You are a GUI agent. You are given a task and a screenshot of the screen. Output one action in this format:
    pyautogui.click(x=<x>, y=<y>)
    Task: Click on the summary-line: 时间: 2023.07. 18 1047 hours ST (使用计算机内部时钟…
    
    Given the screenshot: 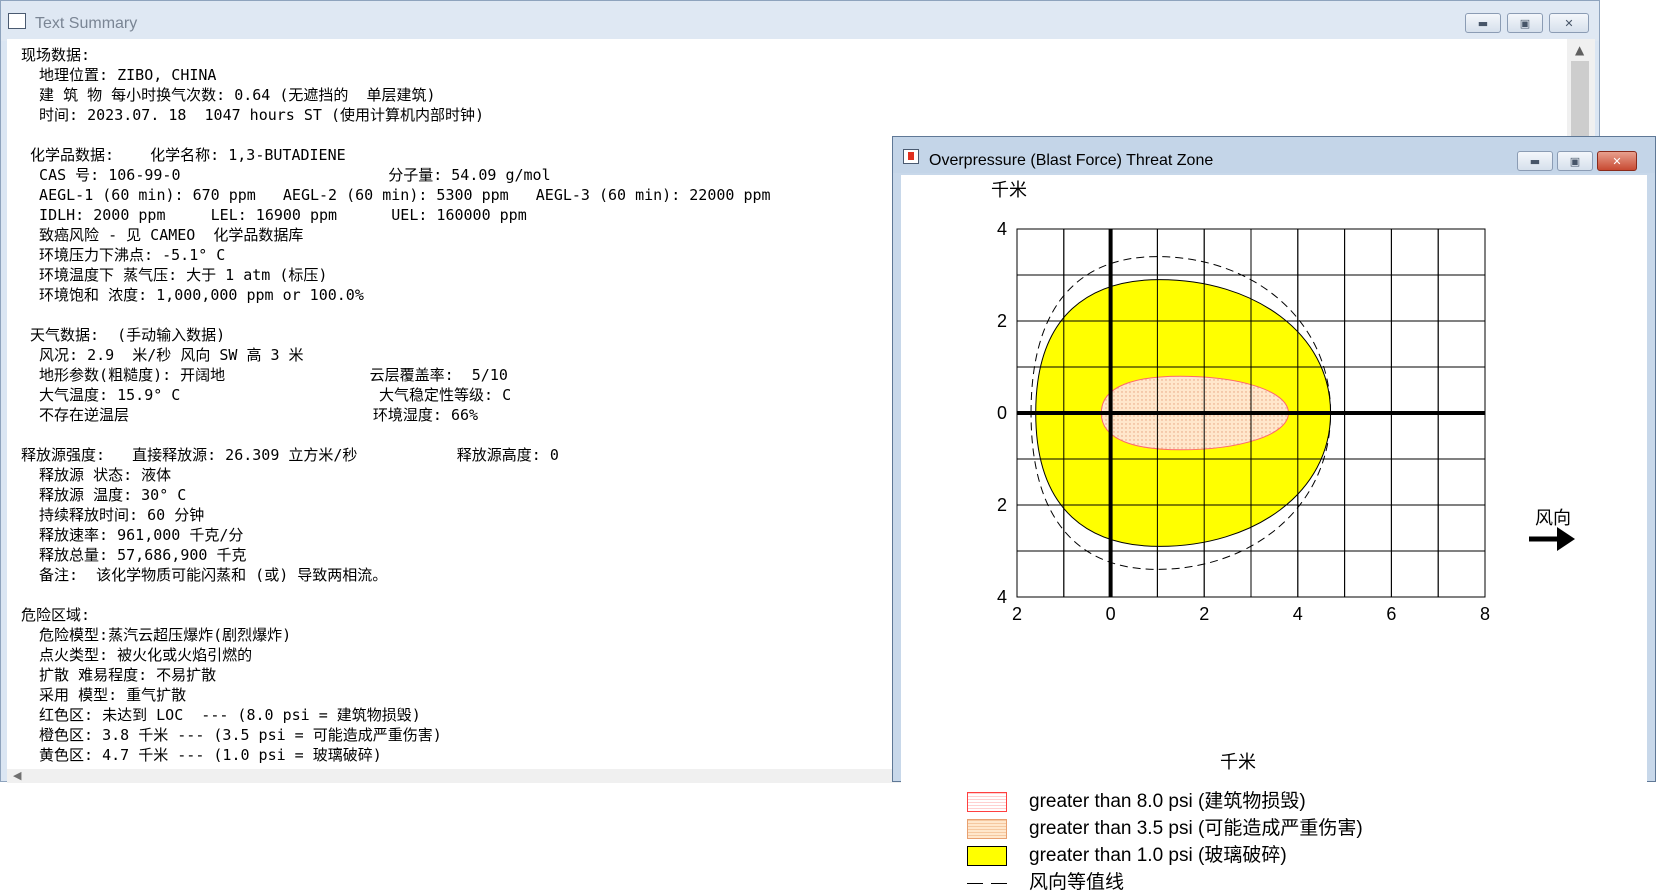 What is the action you would take?
    pyautogui.click(x=253, y=115)
    